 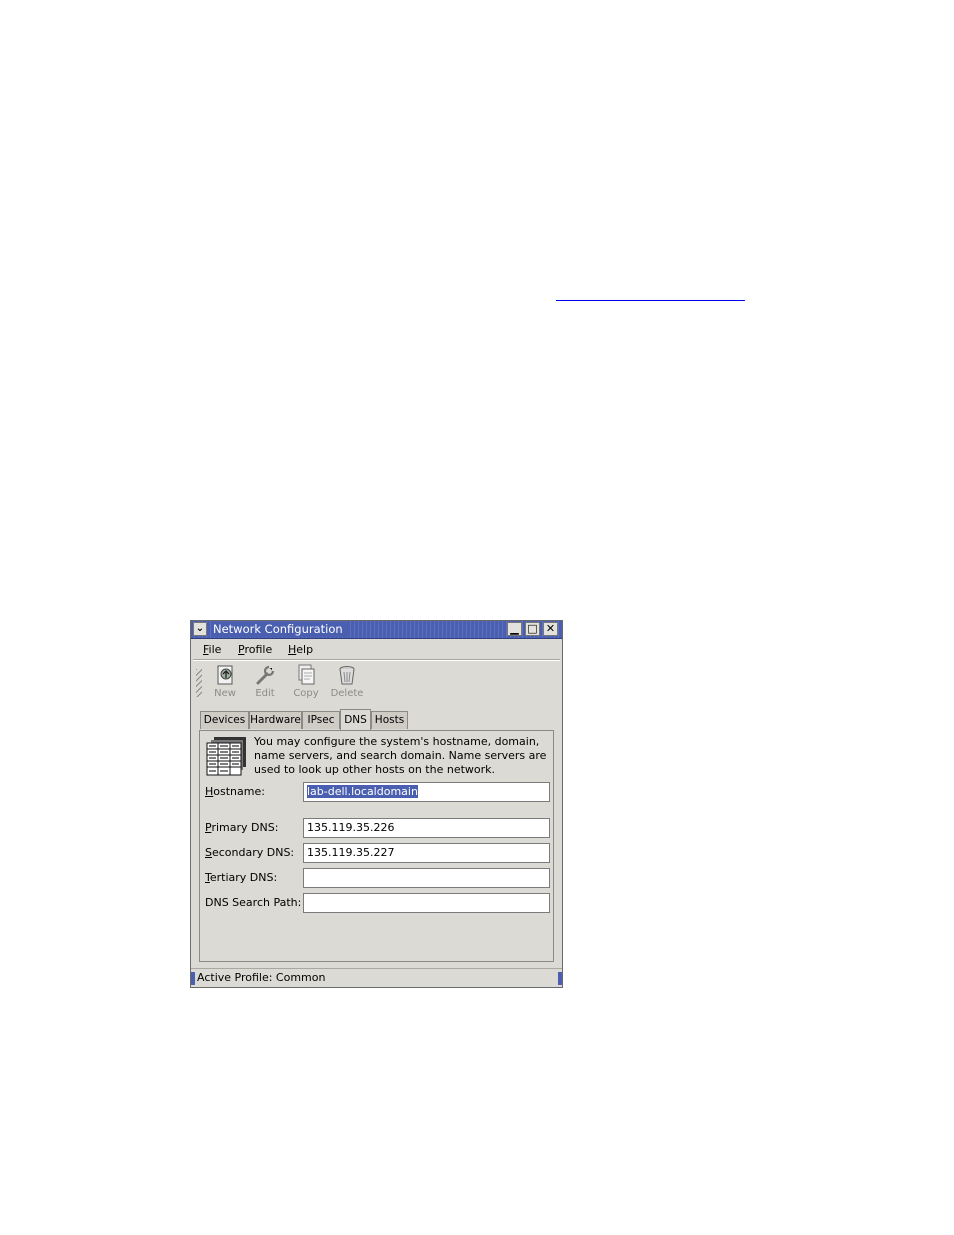 I want to click on tertiary-dns-label: Tertiary DNS:, so click(x=241, y=877).